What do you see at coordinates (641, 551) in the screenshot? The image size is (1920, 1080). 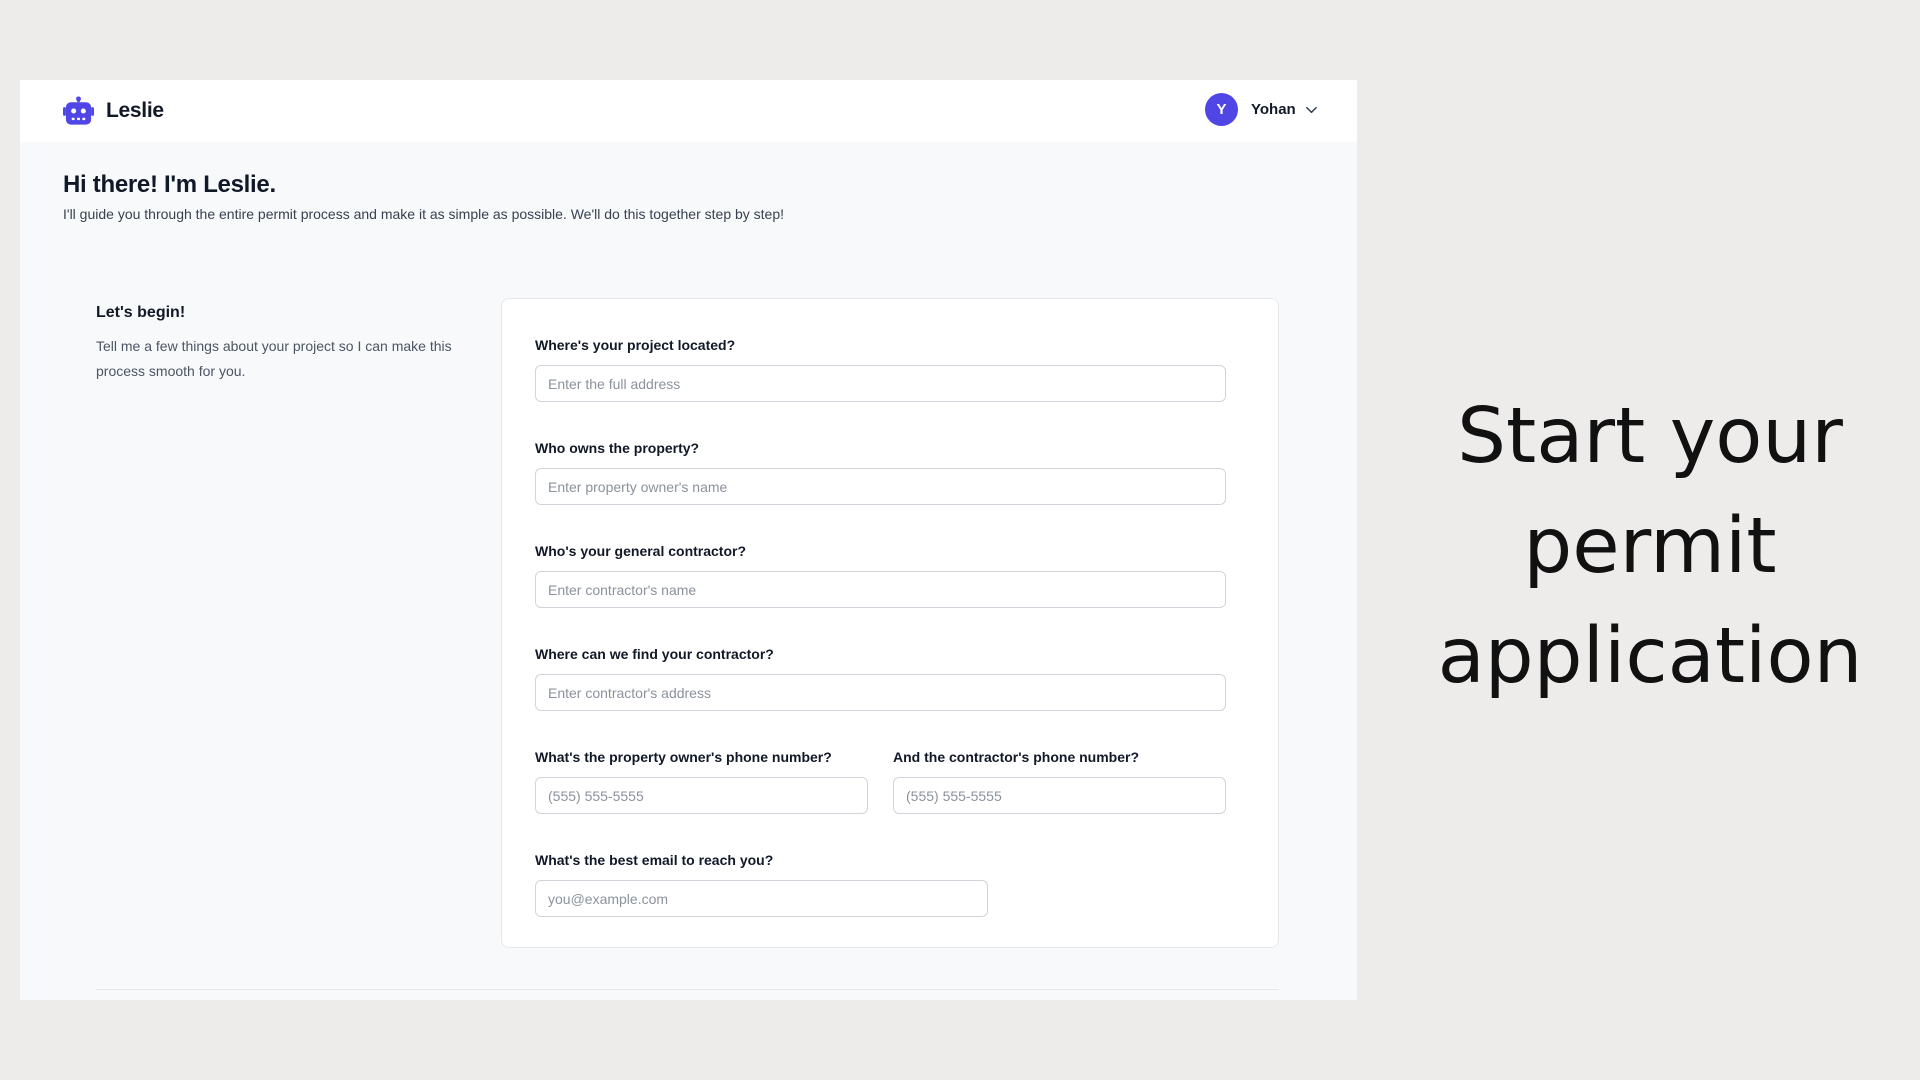 I see `contractor-name-label: Who's your general contractor?` at bounding box center [641, 551].